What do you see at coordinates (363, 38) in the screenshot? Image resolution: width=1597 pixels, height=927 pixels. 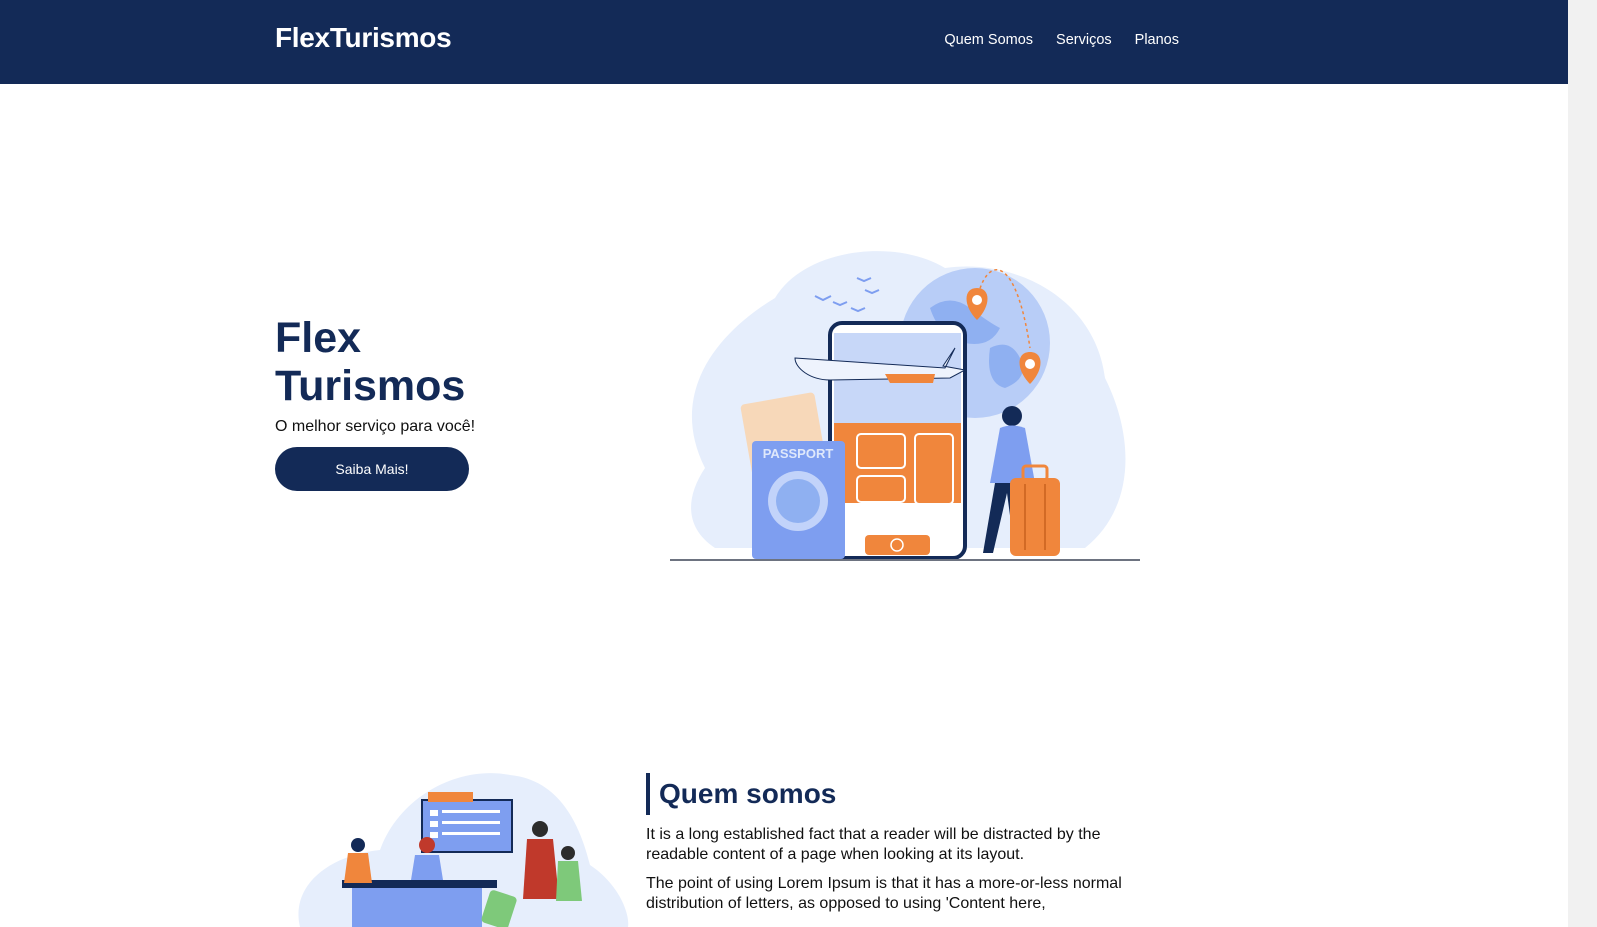 I see `brand-logo: FlexTurismos` at bounding box center [363, 38].